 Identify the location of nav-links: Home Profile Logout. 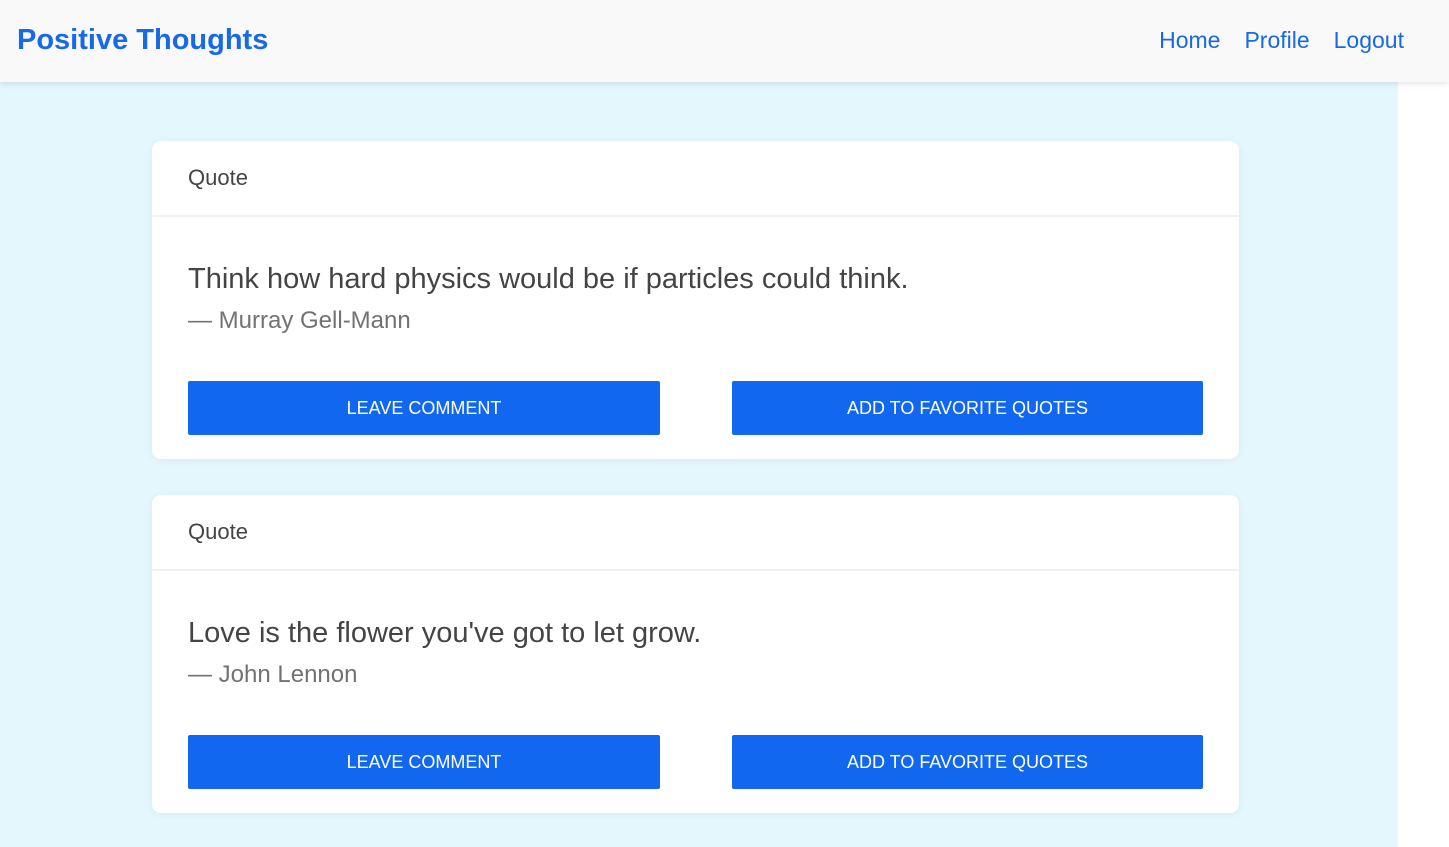
(1281, 40).